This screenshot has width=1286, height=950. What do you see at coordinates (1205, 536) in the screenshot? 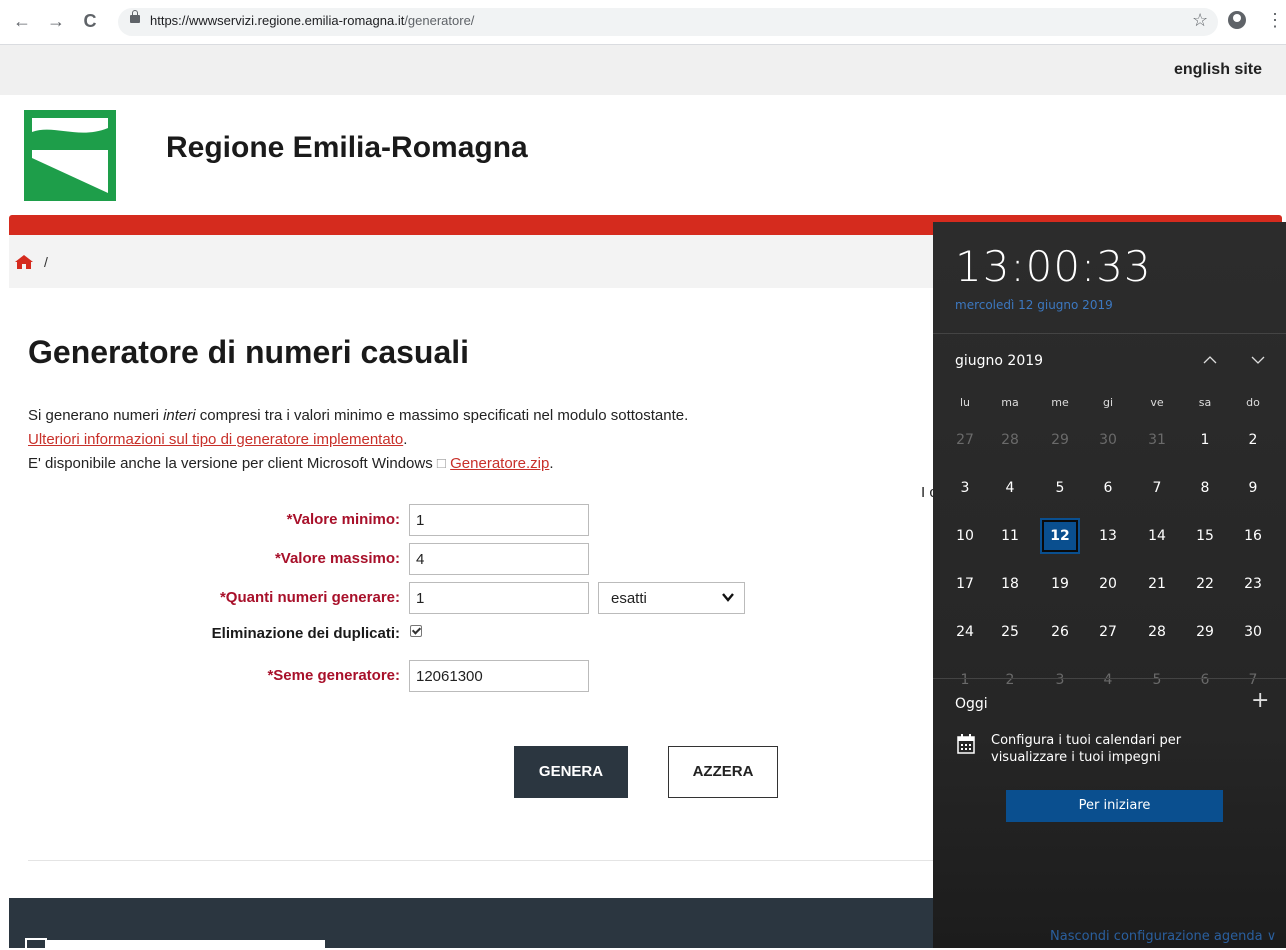
I see `calendar-day: 15` at bounding box center [1205, 536].